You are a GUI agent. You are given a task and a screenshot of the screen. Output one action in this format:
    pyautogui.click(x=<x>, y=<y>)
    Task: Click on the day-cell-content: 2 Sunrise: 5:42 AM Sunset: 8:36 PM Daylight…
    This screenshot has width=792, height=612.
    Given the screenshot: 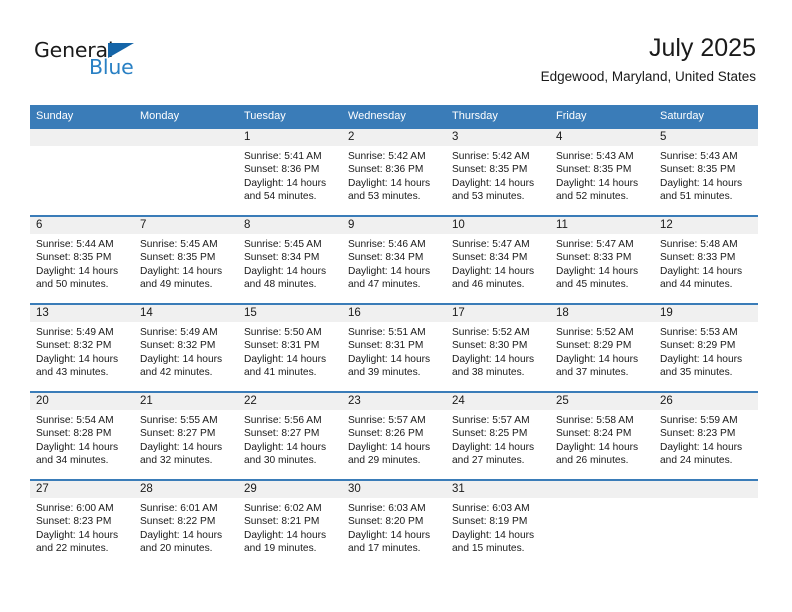 What is the action you would take?
    pyautogui.click(x=394, y=172)
    